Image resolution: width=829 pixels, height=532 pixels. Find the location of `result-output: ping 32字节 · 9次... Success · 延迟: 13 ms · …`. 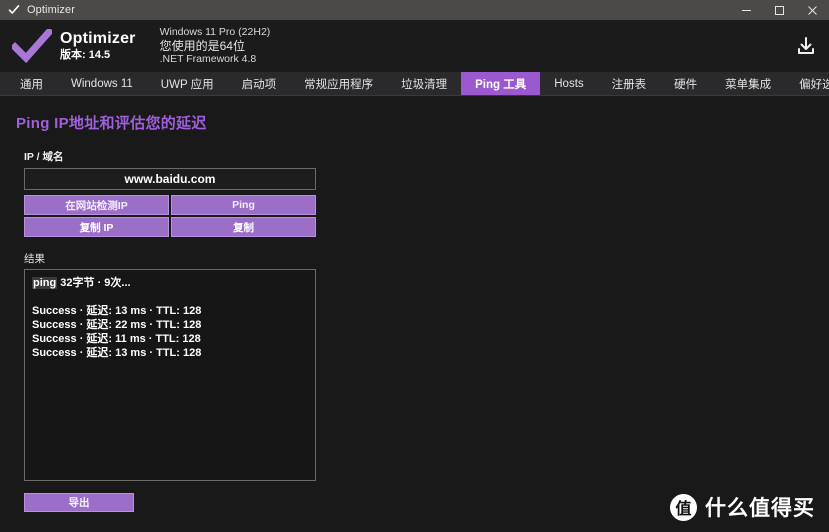

result-output: ping 32字节 · 9次... Success · 延迟: 13 ms · … is located at coordinates (170, 375).